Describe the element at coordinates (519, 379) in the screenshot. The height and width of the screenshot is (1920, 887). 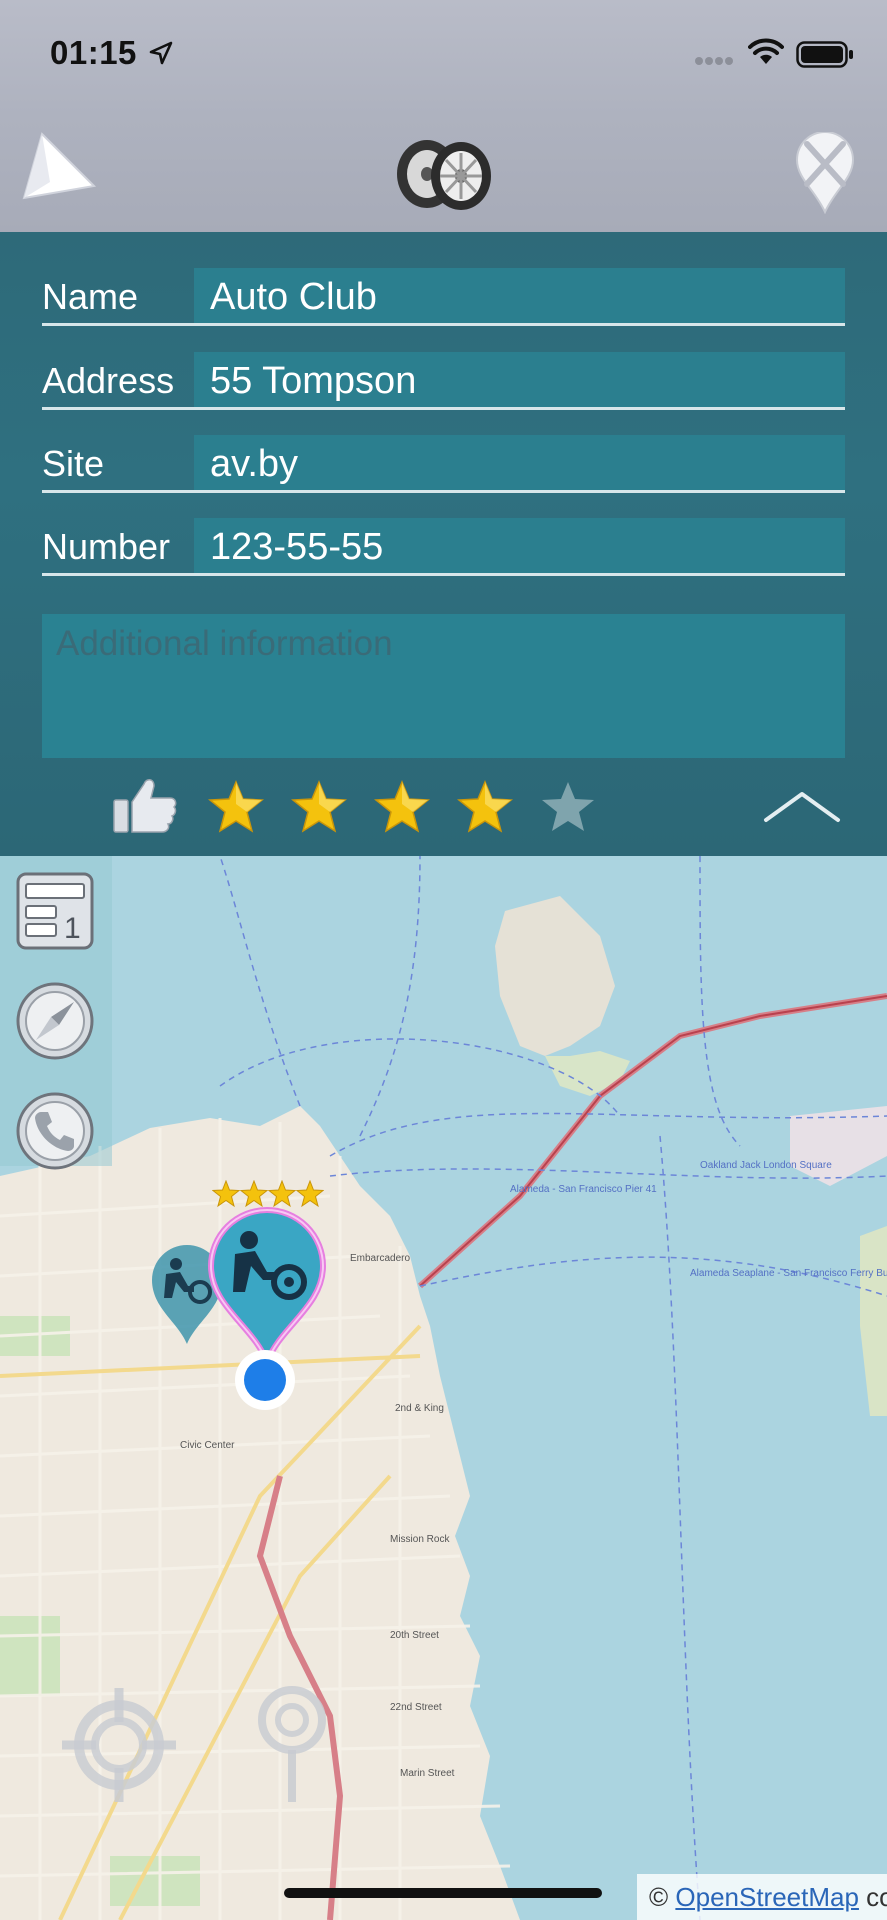
I see `address-field: 55 Tompson` at that location.